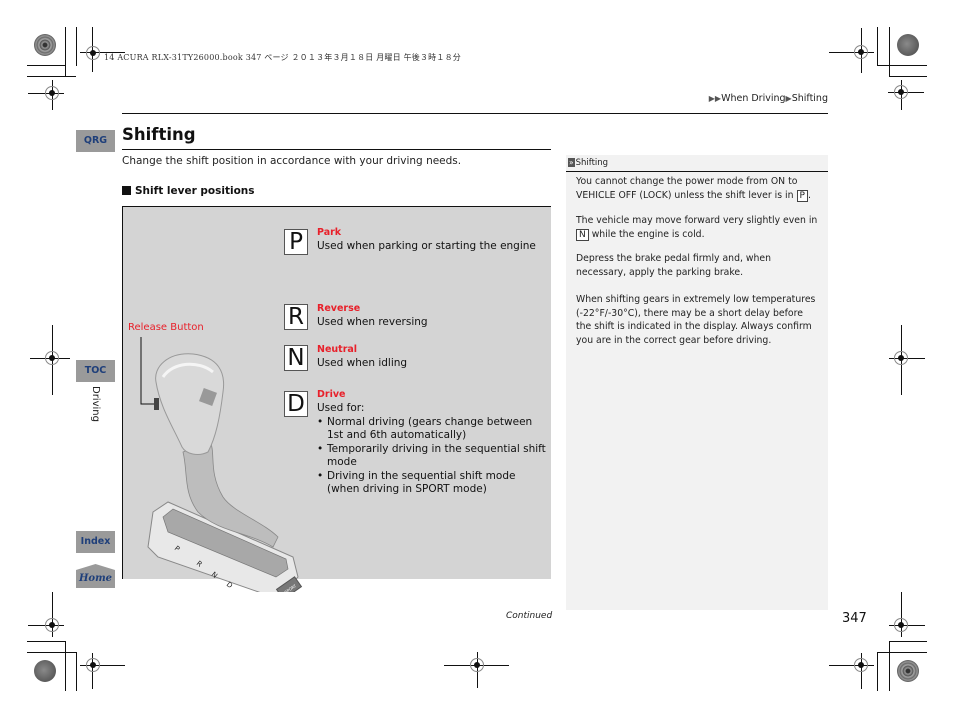 The image size is (954, 718). I want to click on note-heading: » Shifting, so click(697, 163).